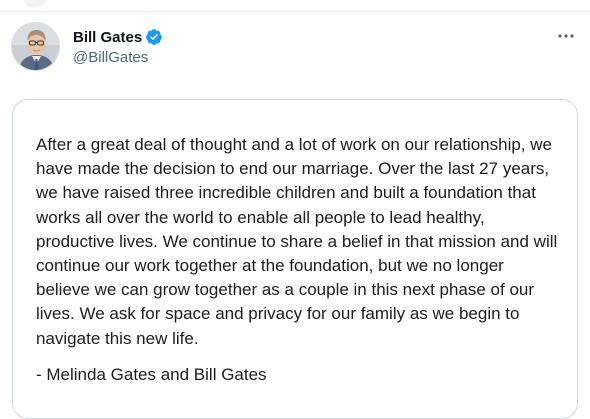 The image size is (590, 419). What do you see at coordinates (295, 6) in the screenshot?
I see `previous-tweet-edge` at bounding box center [295, 6].